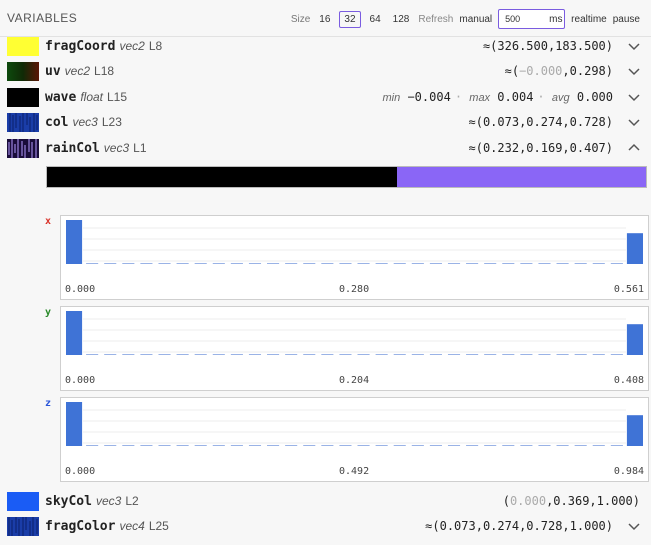 Image resolution: width=651 pixels, height=545 pixels. Describe the element at coordinates (354, 471) in the screenshot. I see `histogram-z-mid-tick: 0.492` at that location.